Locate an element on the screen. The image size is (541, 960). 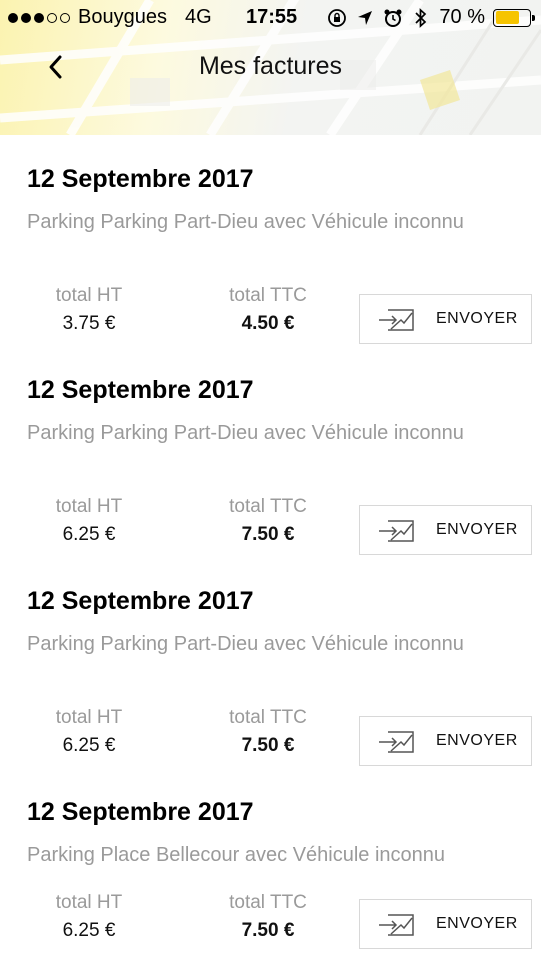
page-title: Mes factures is located at coordinates (270, 66).